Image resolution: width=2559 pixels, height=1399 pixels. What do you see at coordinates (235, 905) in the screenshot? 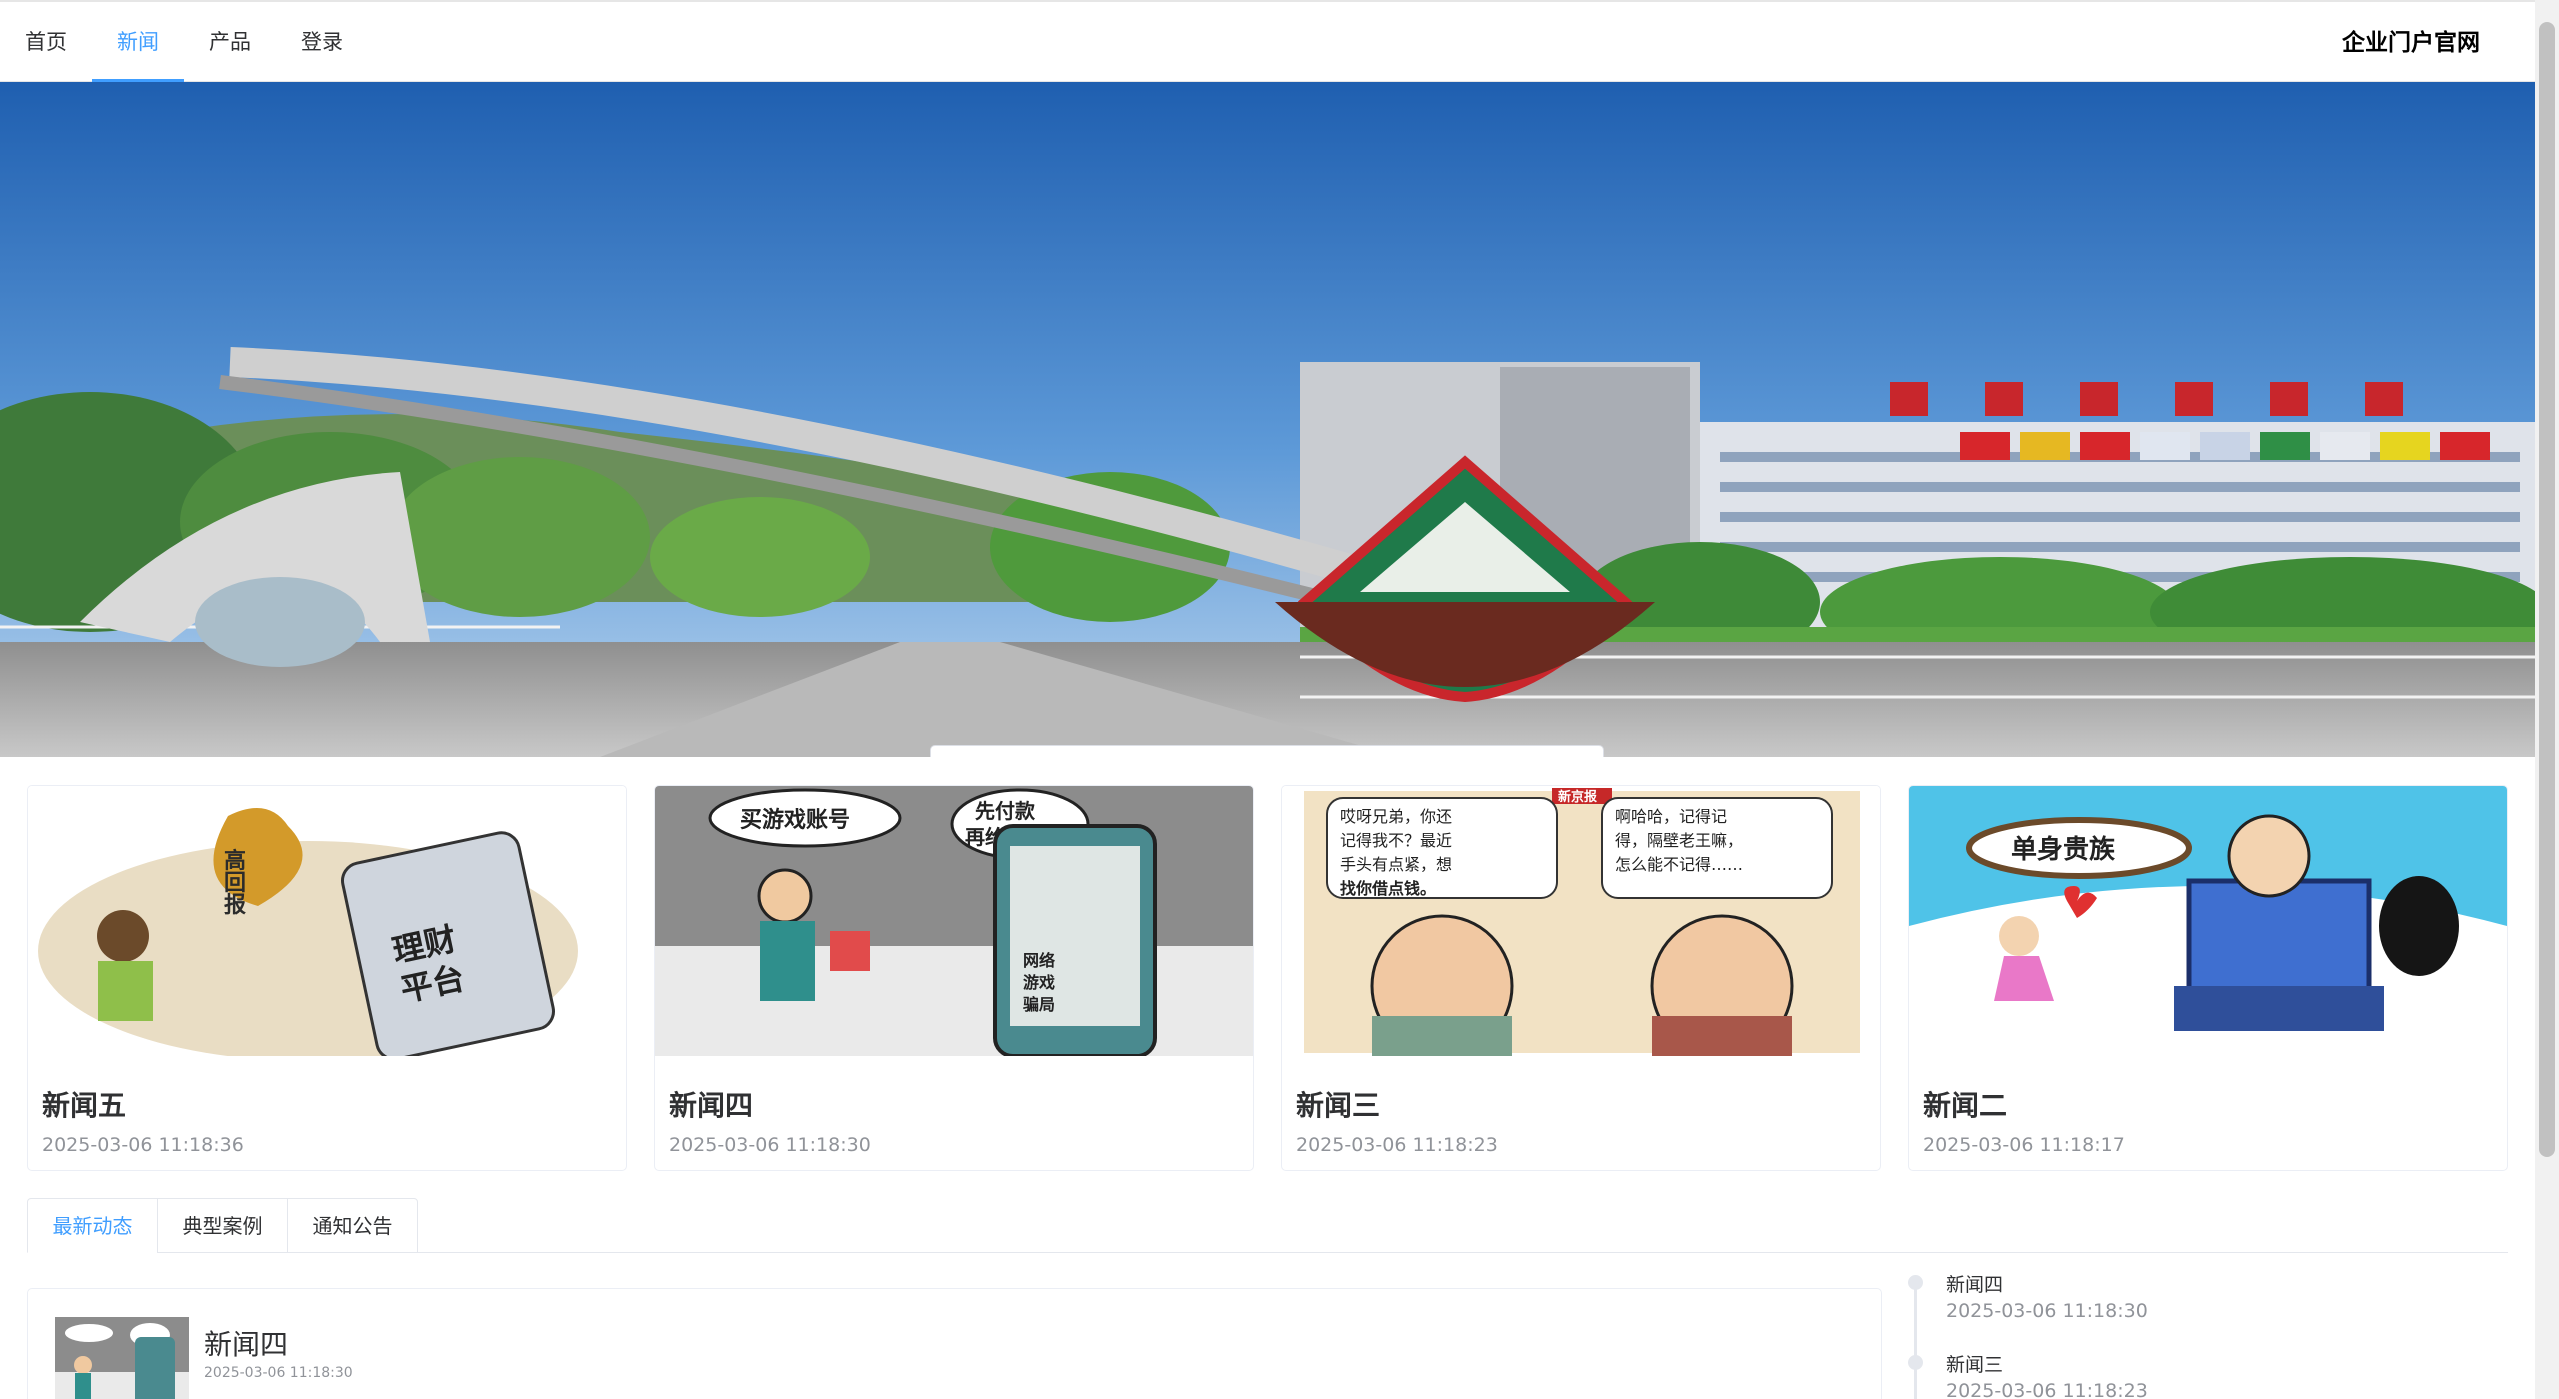
I see `svg-text: 报` at bounding box center [235, 905].